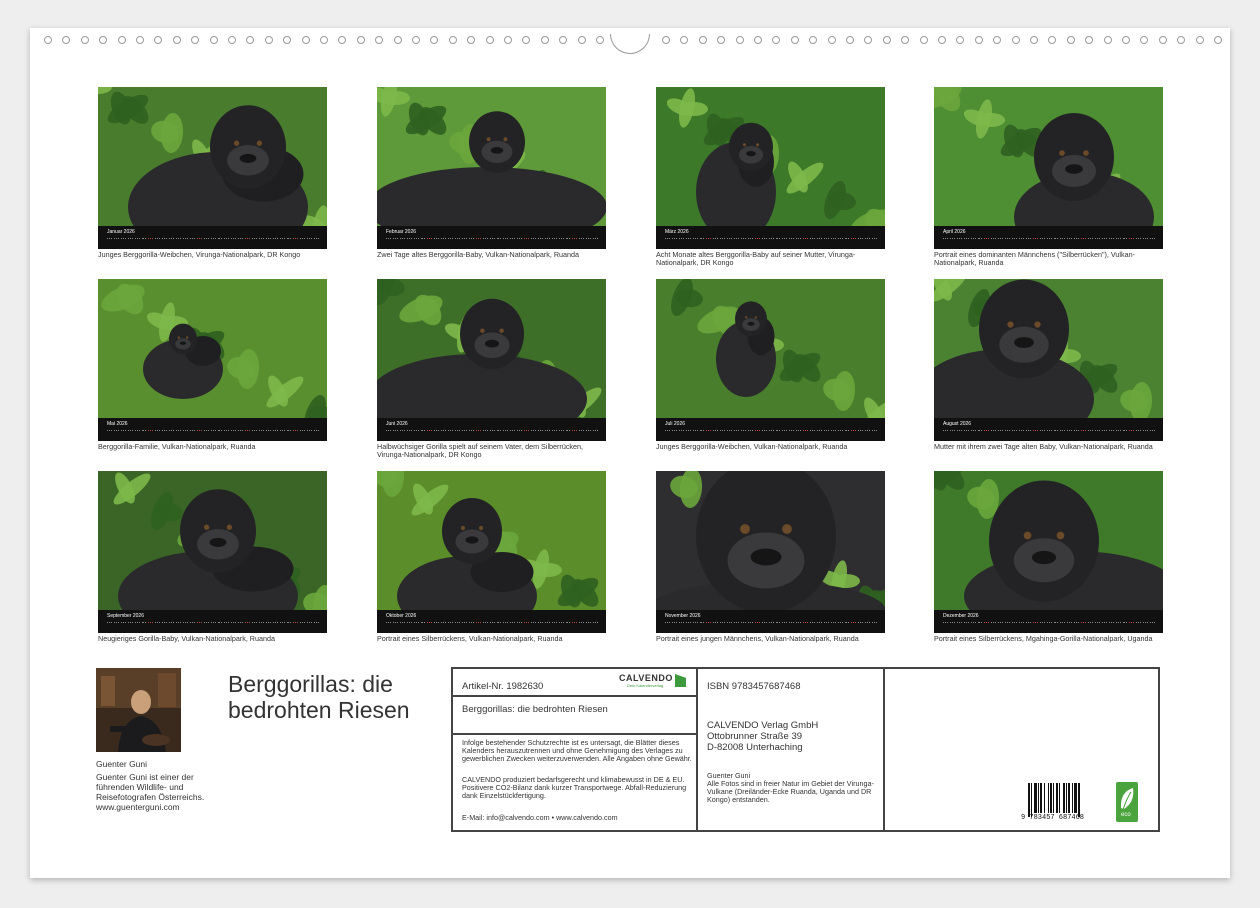  What do you see at coordinates (677, 232) in the screenshot?
I see `month-label: März 2026` at bounding box center [677, 232].